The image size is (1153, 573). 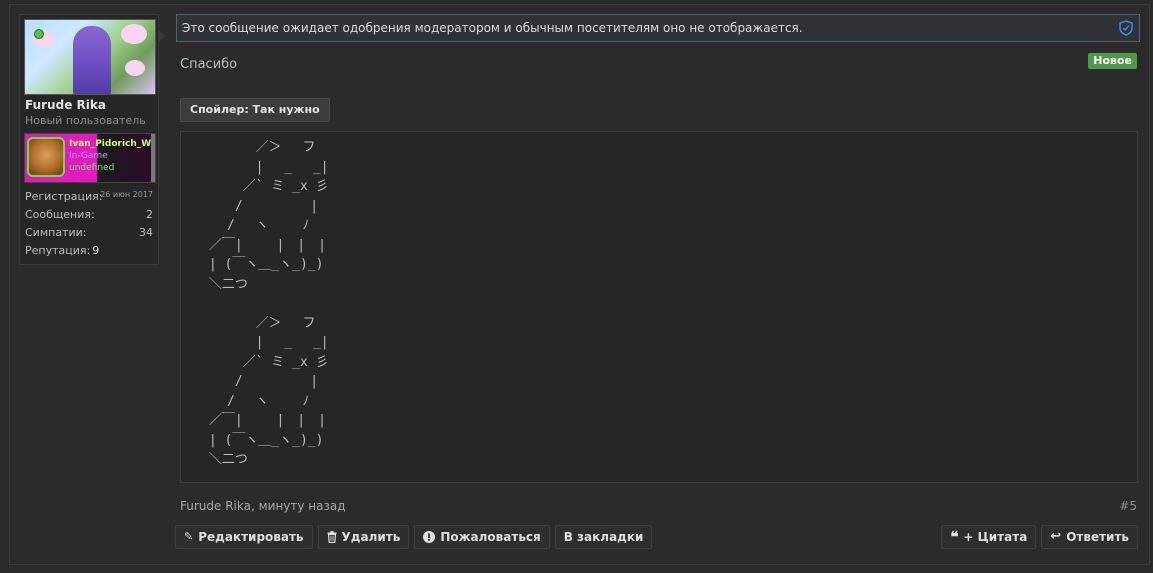 What do you see at coordinates (85, 120) in the screenshot?
I see `user-title: Новый пользователь` at bounding box center [85, 120].